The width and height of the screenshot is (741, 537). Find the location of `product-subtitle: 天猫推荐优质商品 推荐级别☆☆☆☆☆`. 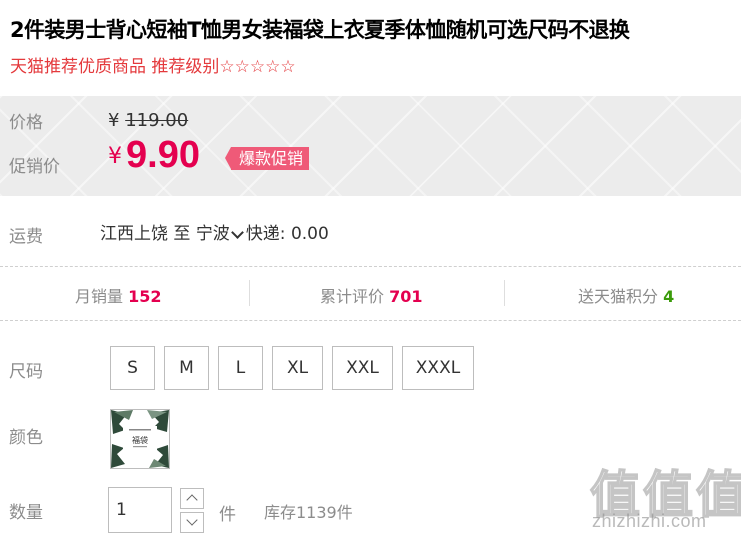

product-subtitle: 天猫推荐优质商品 推荐级别☆☆☆☆☆ is located at coordinates (153, 64).